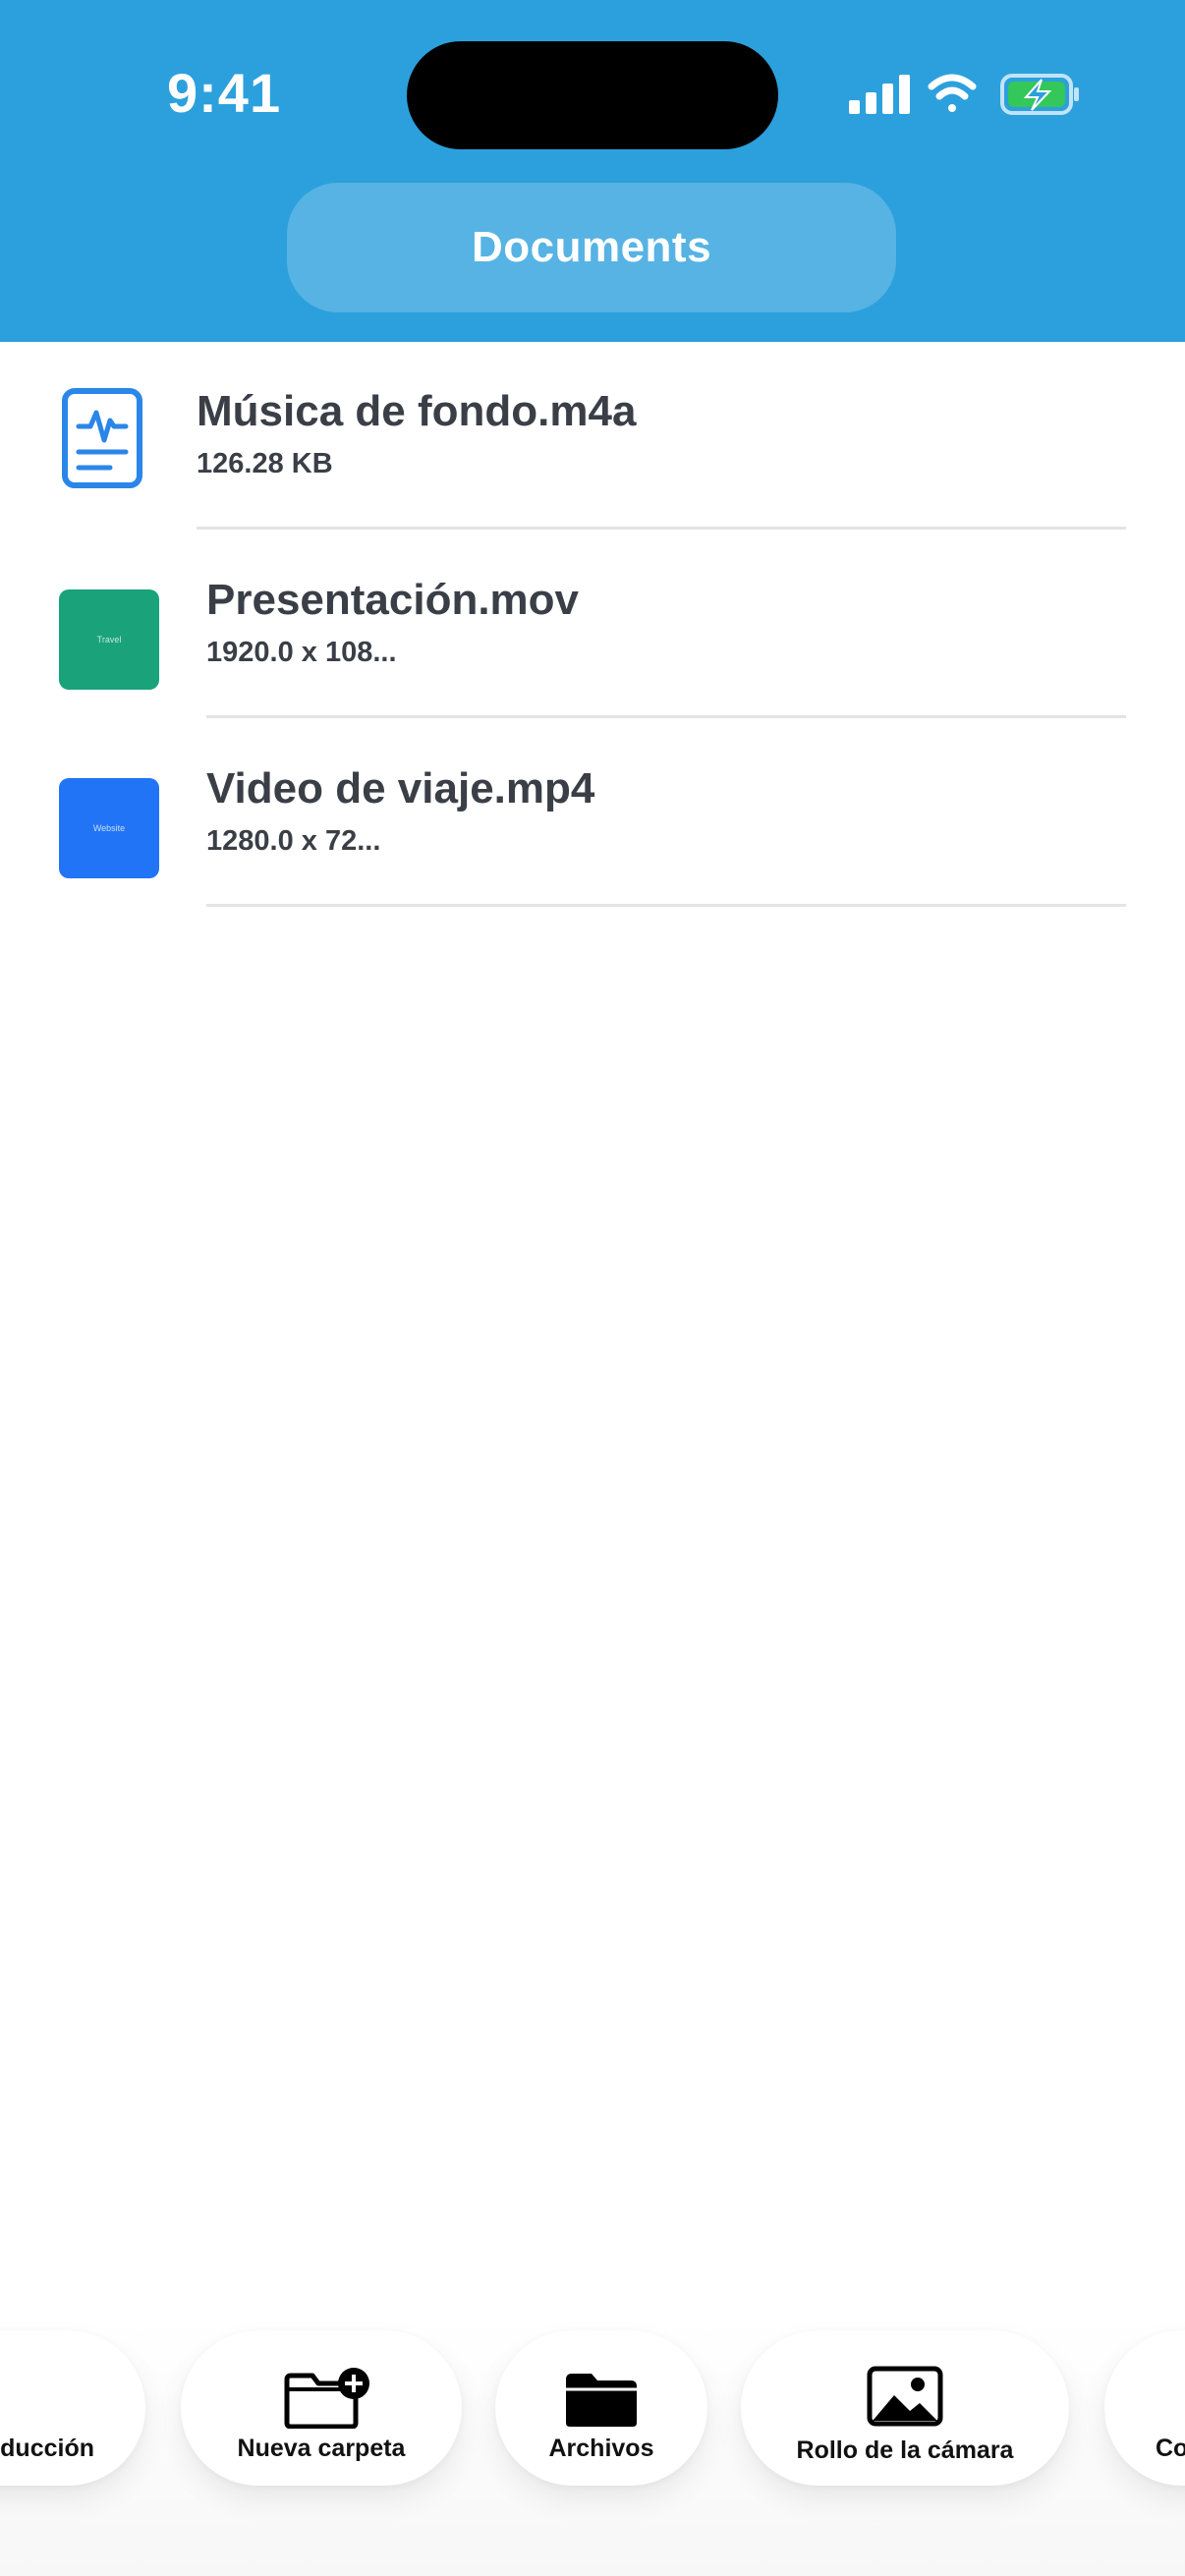 Image resolution: width=1185 pixels, height=2576 pixels. I want to click on audio-document-icon, so click(102, 438).